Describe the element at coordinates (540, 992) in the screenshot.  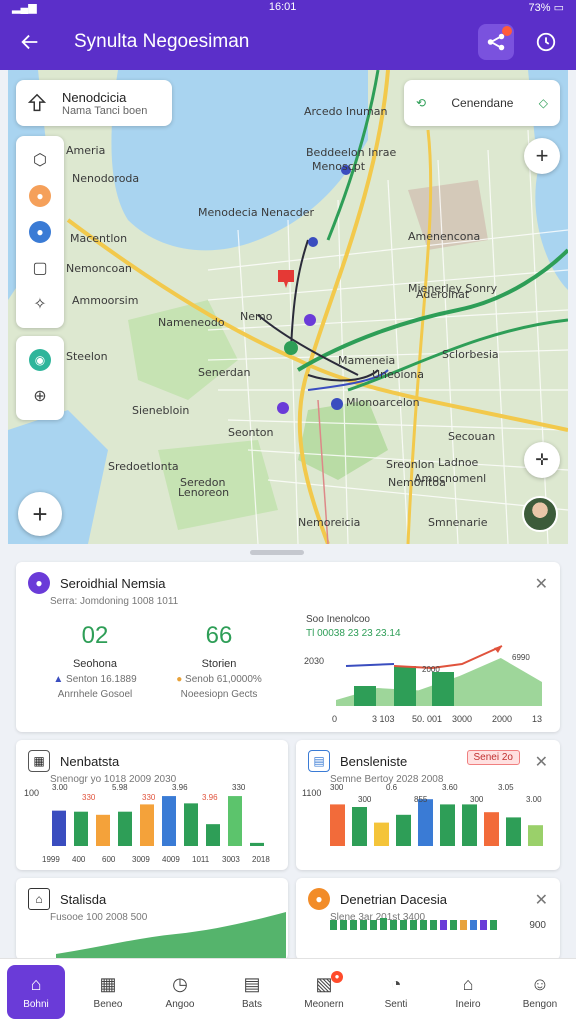
I see `nav-item-profile: ☺ Bengon` at that location.